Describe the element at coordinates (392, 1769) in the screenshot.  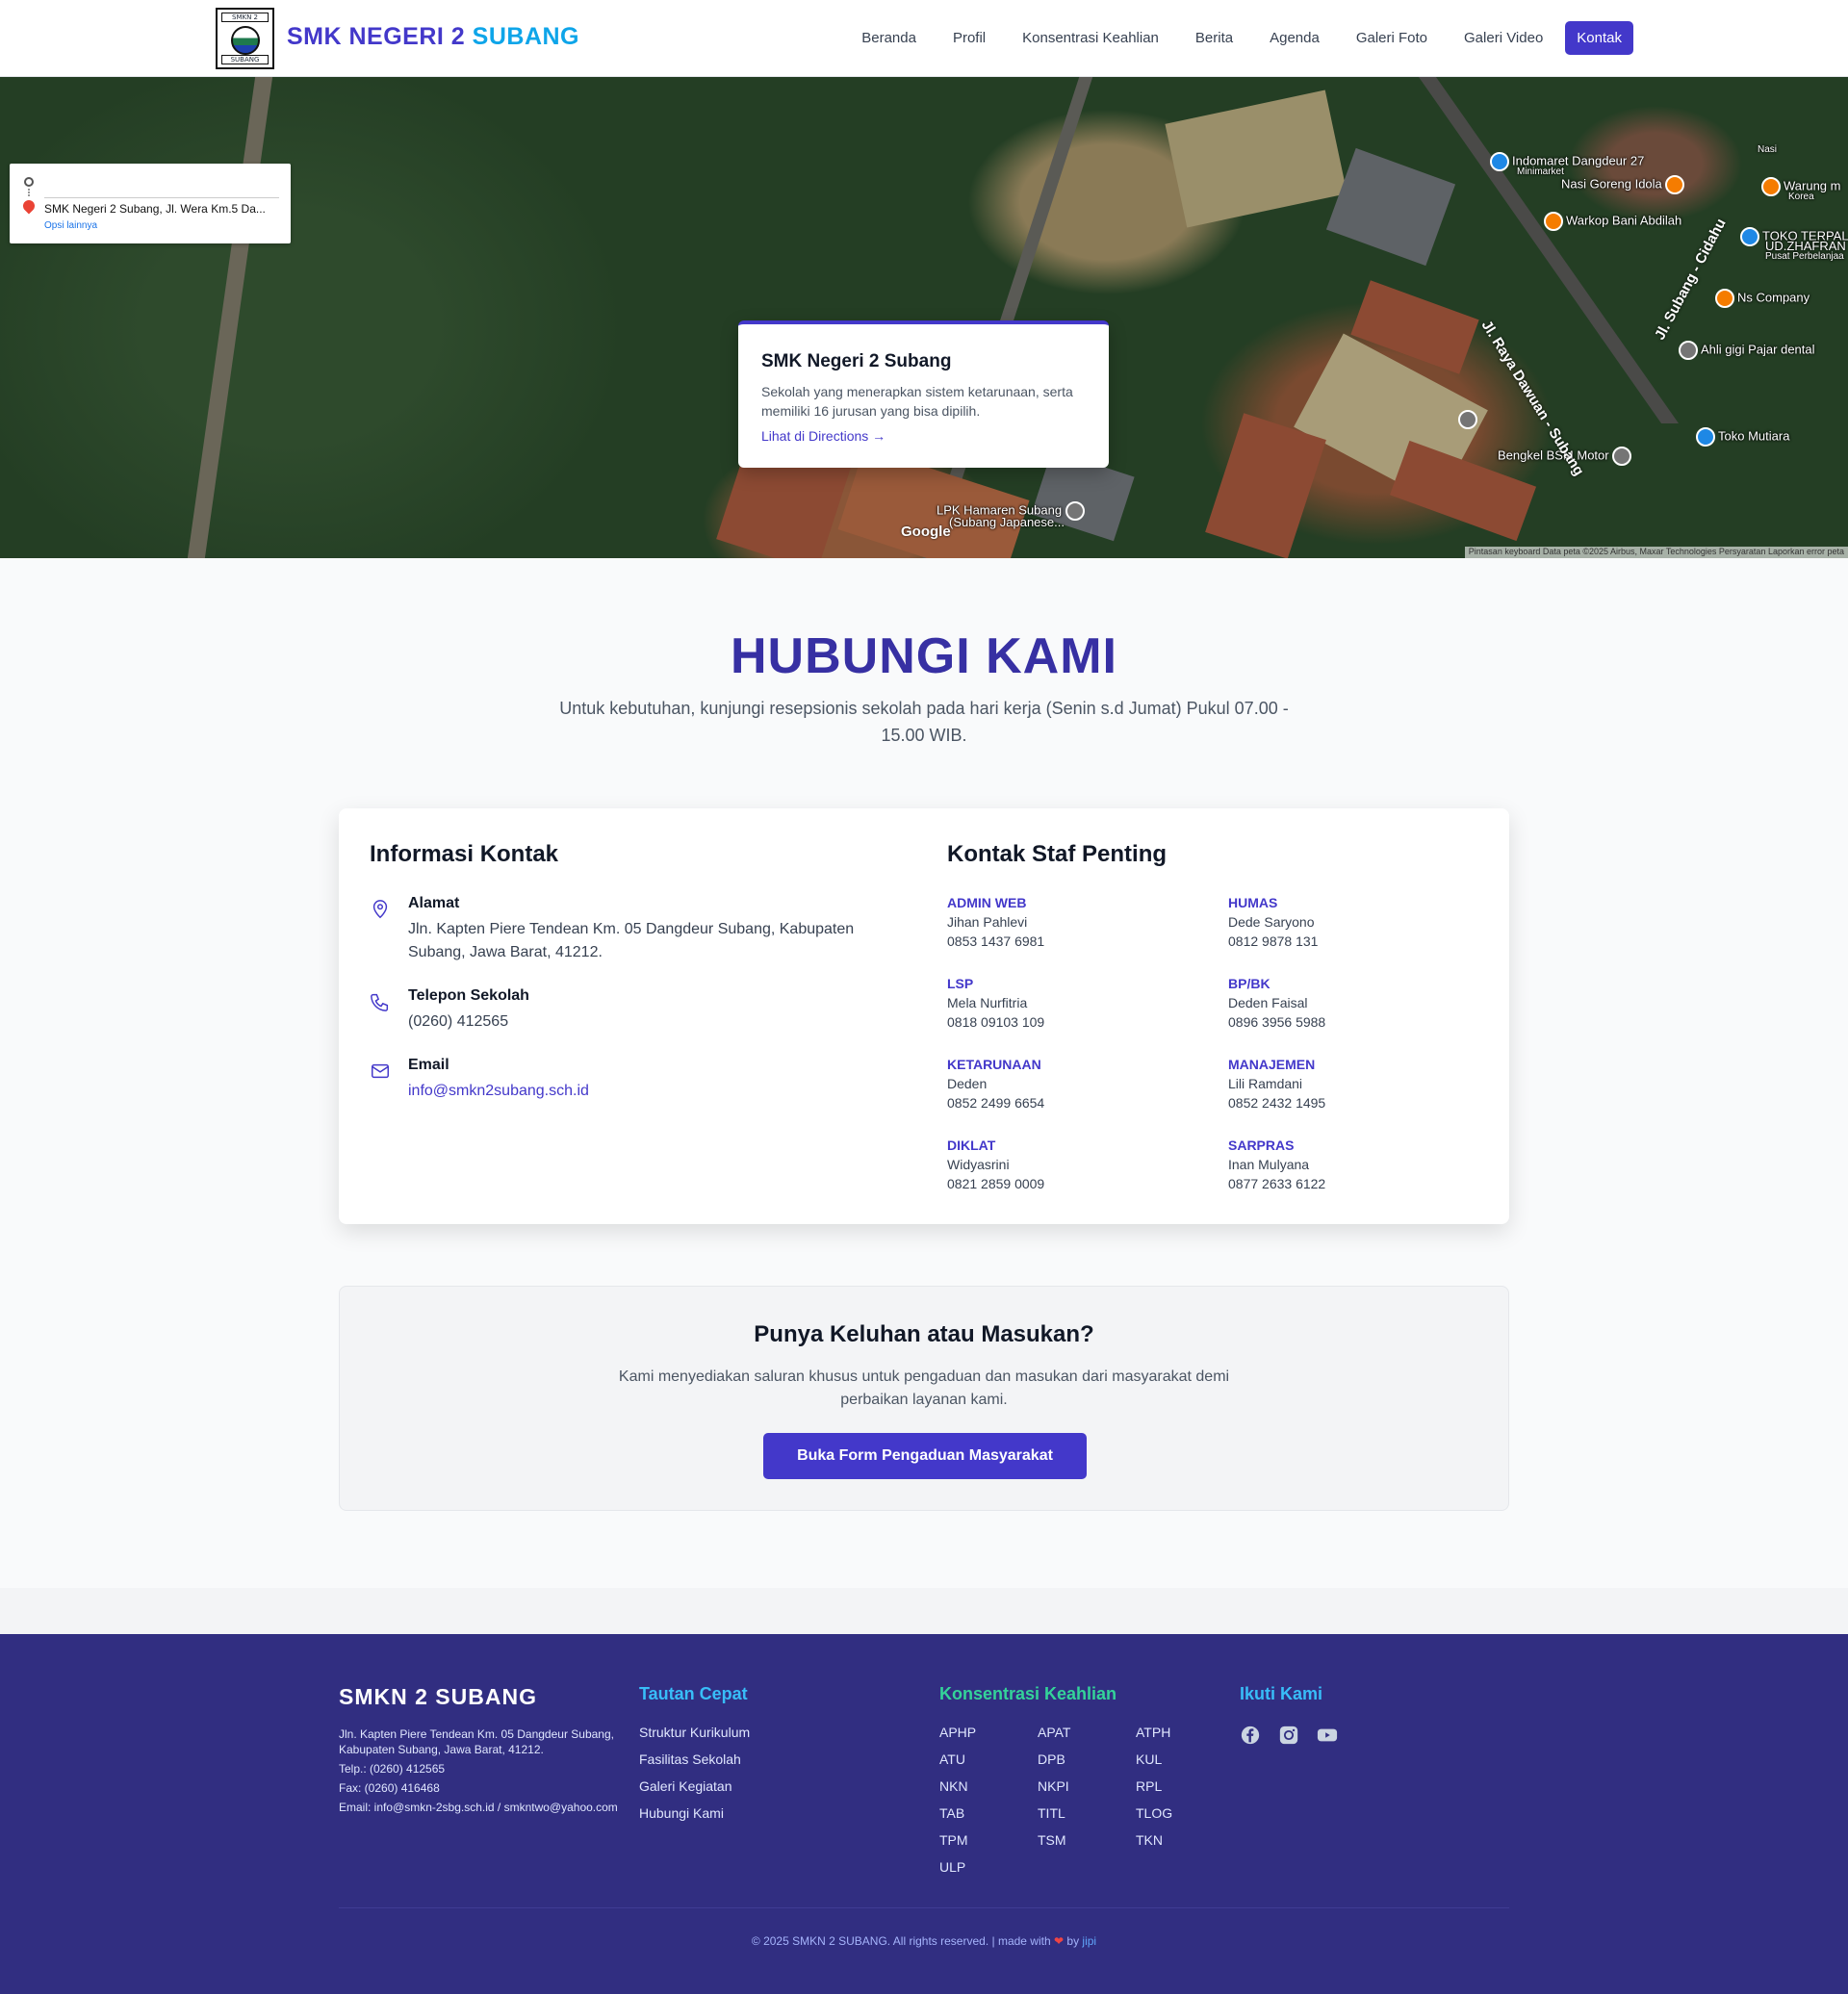
I see `footer-phone: Telp.: (0260) 412565` at that location.